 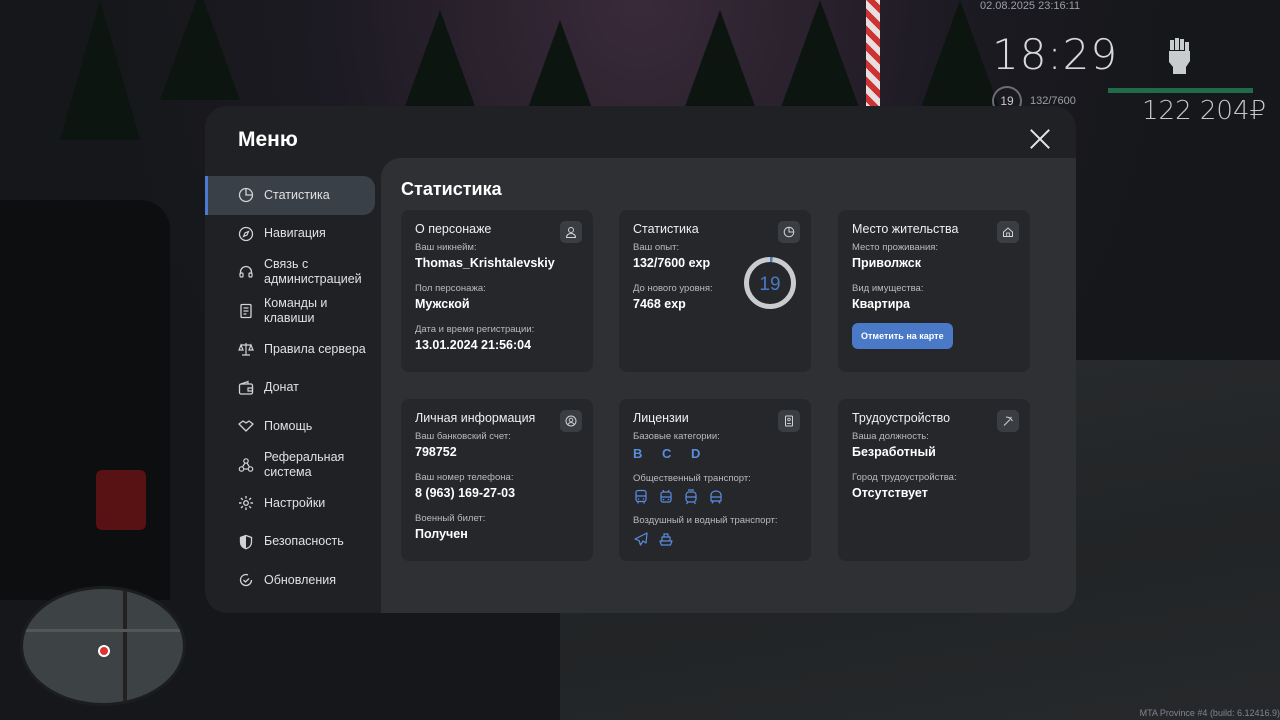 I want to click on sidebar-item-statistics: Статистика, so click(x=290, y=195).